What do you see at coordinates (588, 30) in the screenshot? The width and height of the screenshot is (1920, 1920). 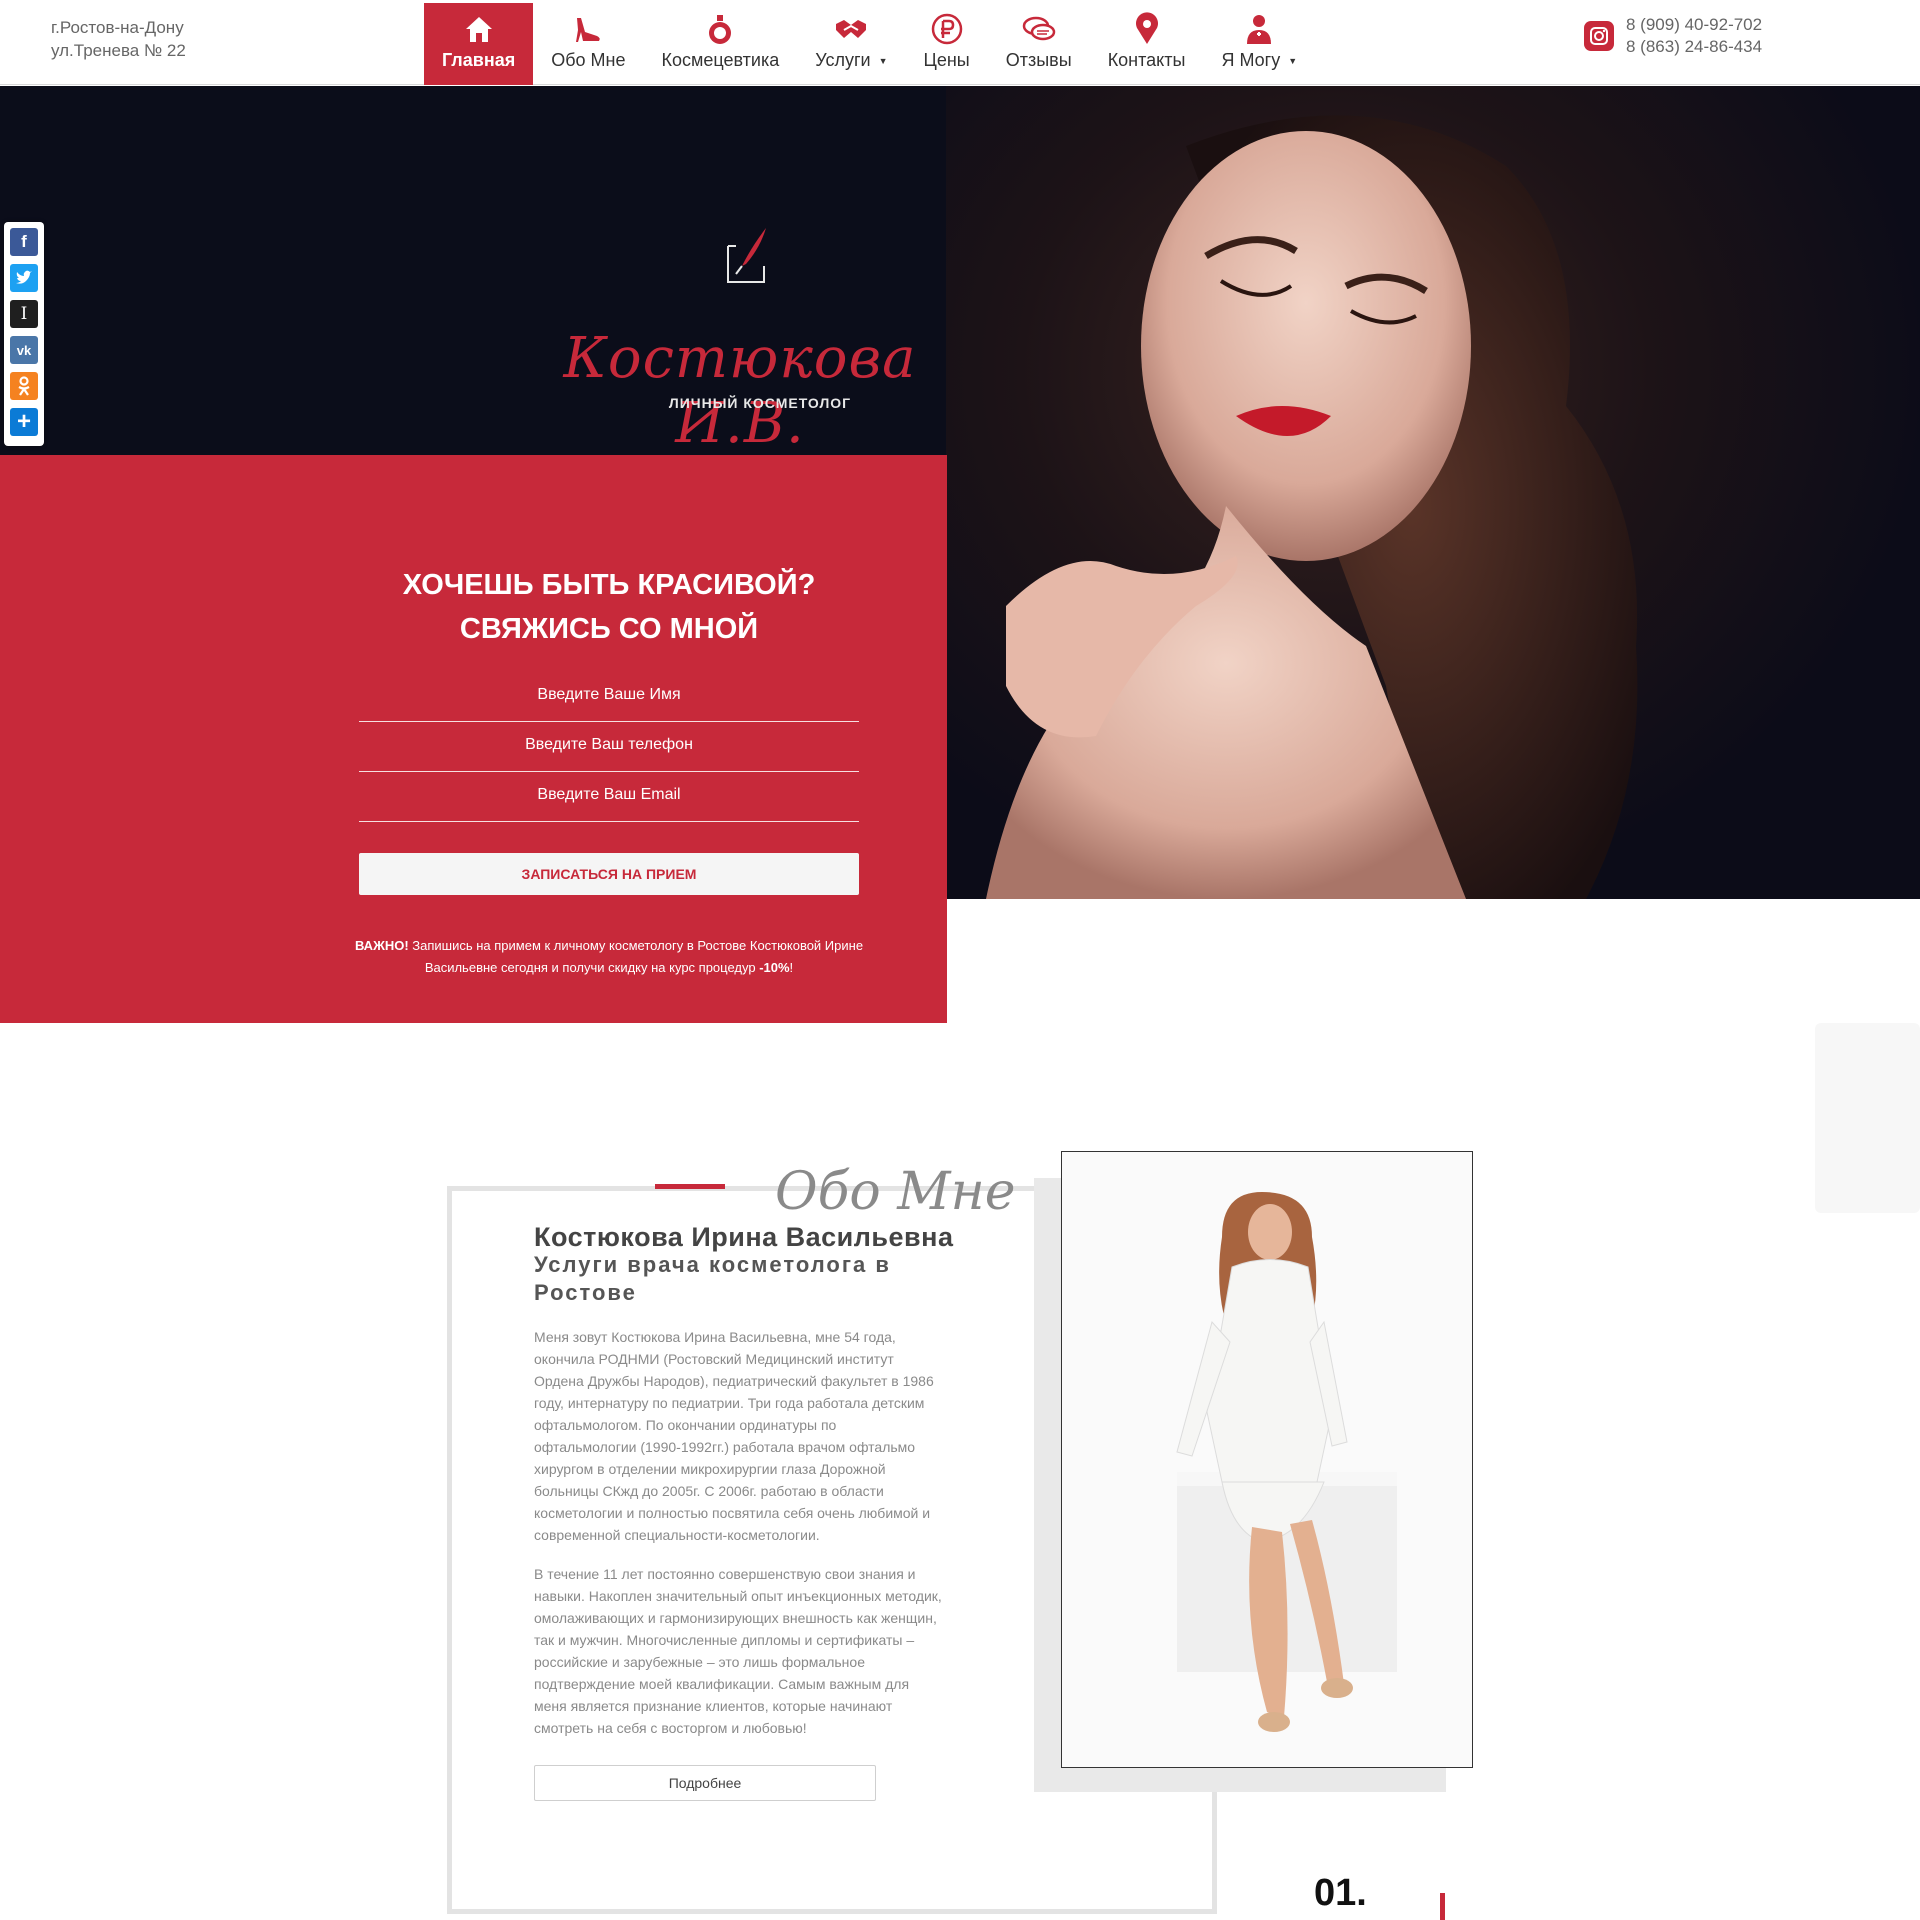 I see `shoe-icon` at bounding box center [588, 30].